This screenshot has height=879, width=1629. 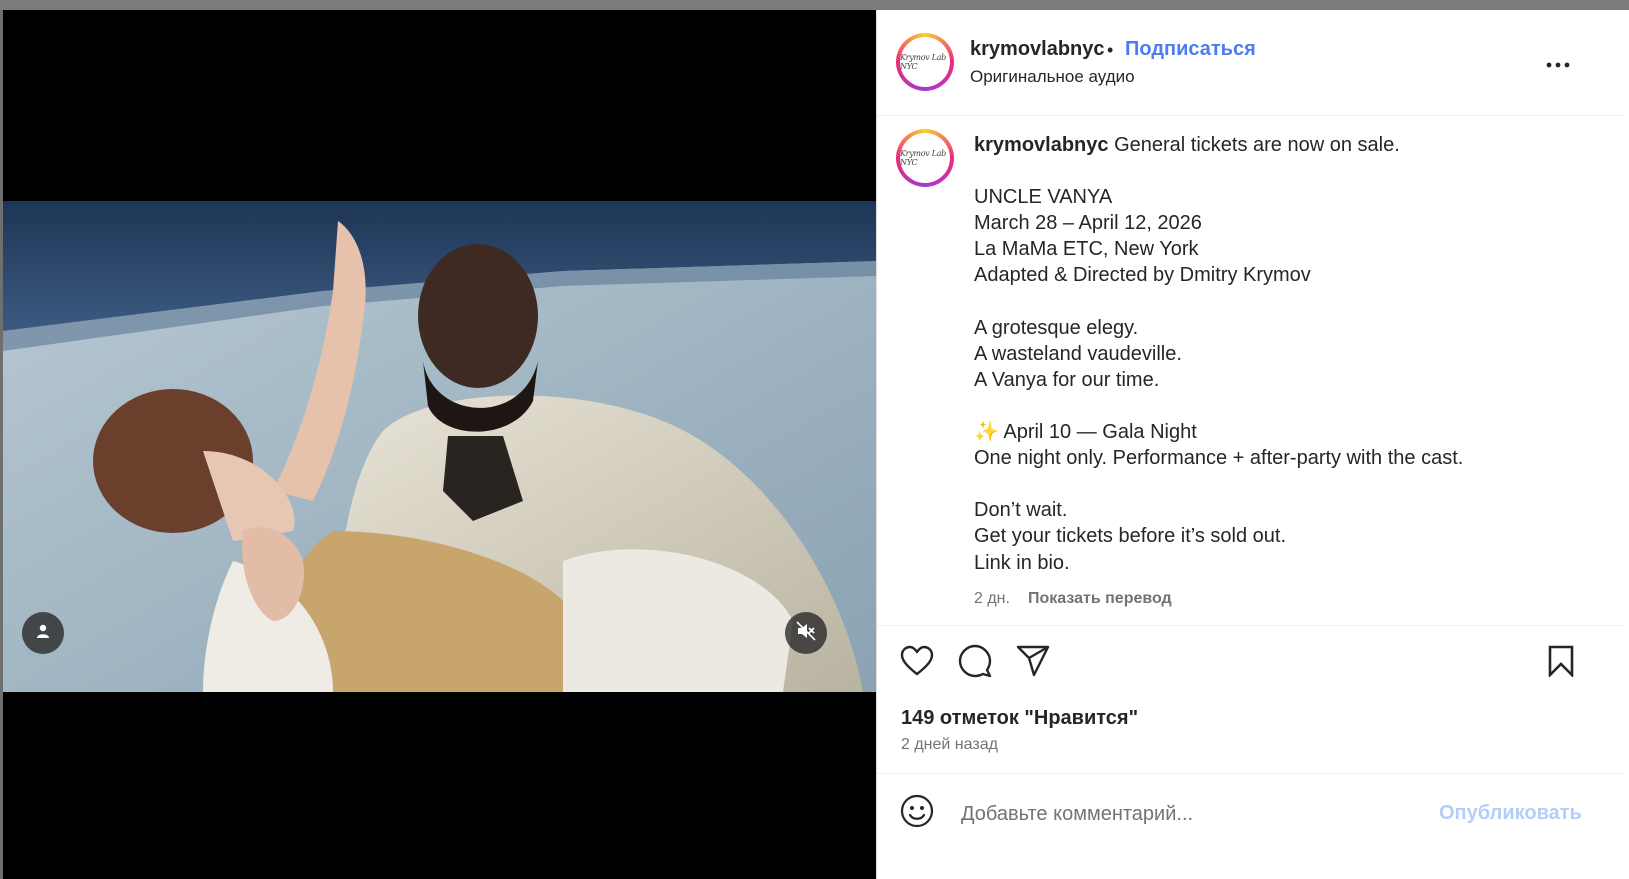 I want to click on caption-username: krymovlabnyc, so click(x=1041, y=145).